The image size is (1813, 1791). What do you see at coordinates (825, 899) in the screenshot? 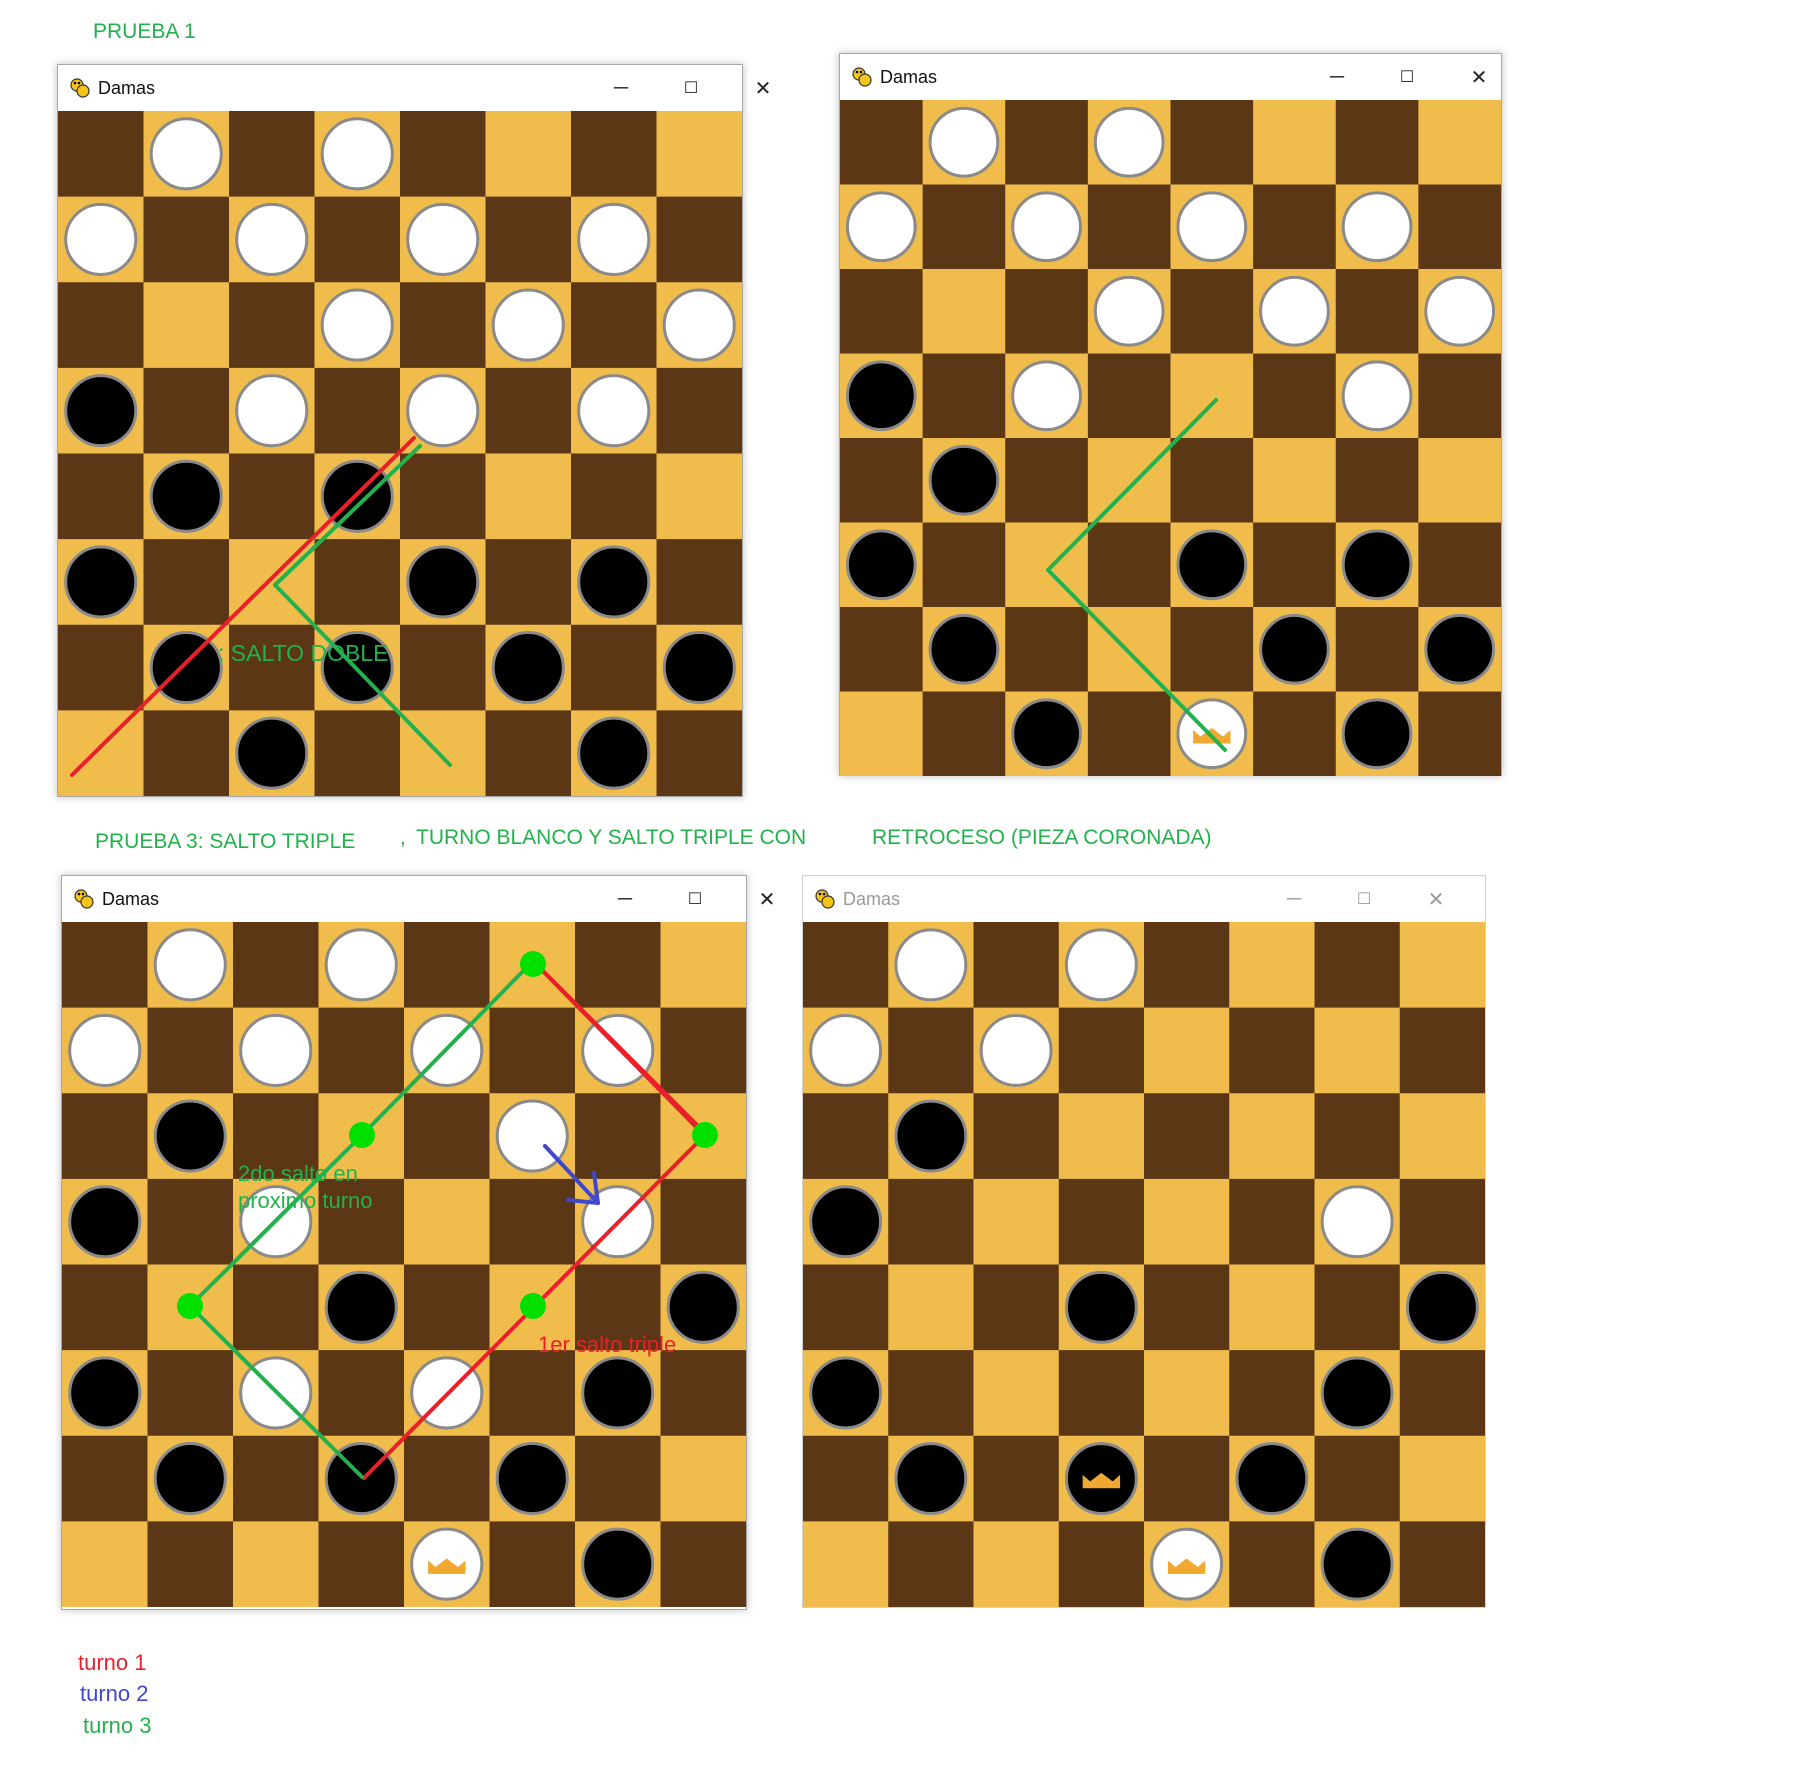
I see `pygame-snake-icon` at bounding box center [825, 899].